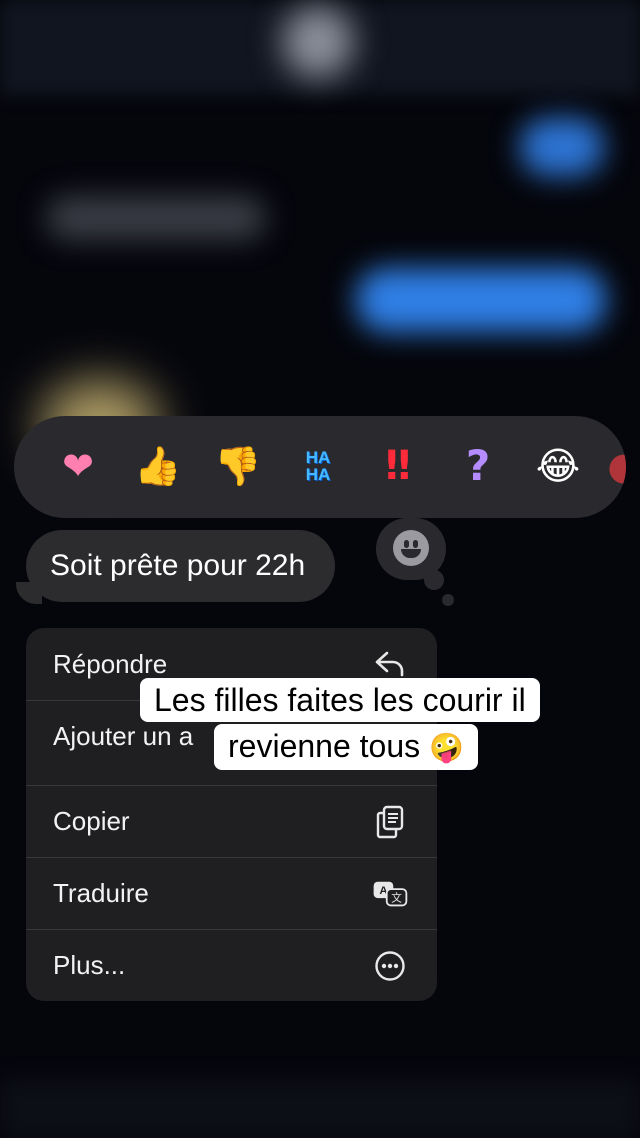 The image size is (640, 1138). What do you see at coordinates (446, 747) in the screenshot?
I see `zany-face-icon: 🤪` at bounding box center [446, 747].